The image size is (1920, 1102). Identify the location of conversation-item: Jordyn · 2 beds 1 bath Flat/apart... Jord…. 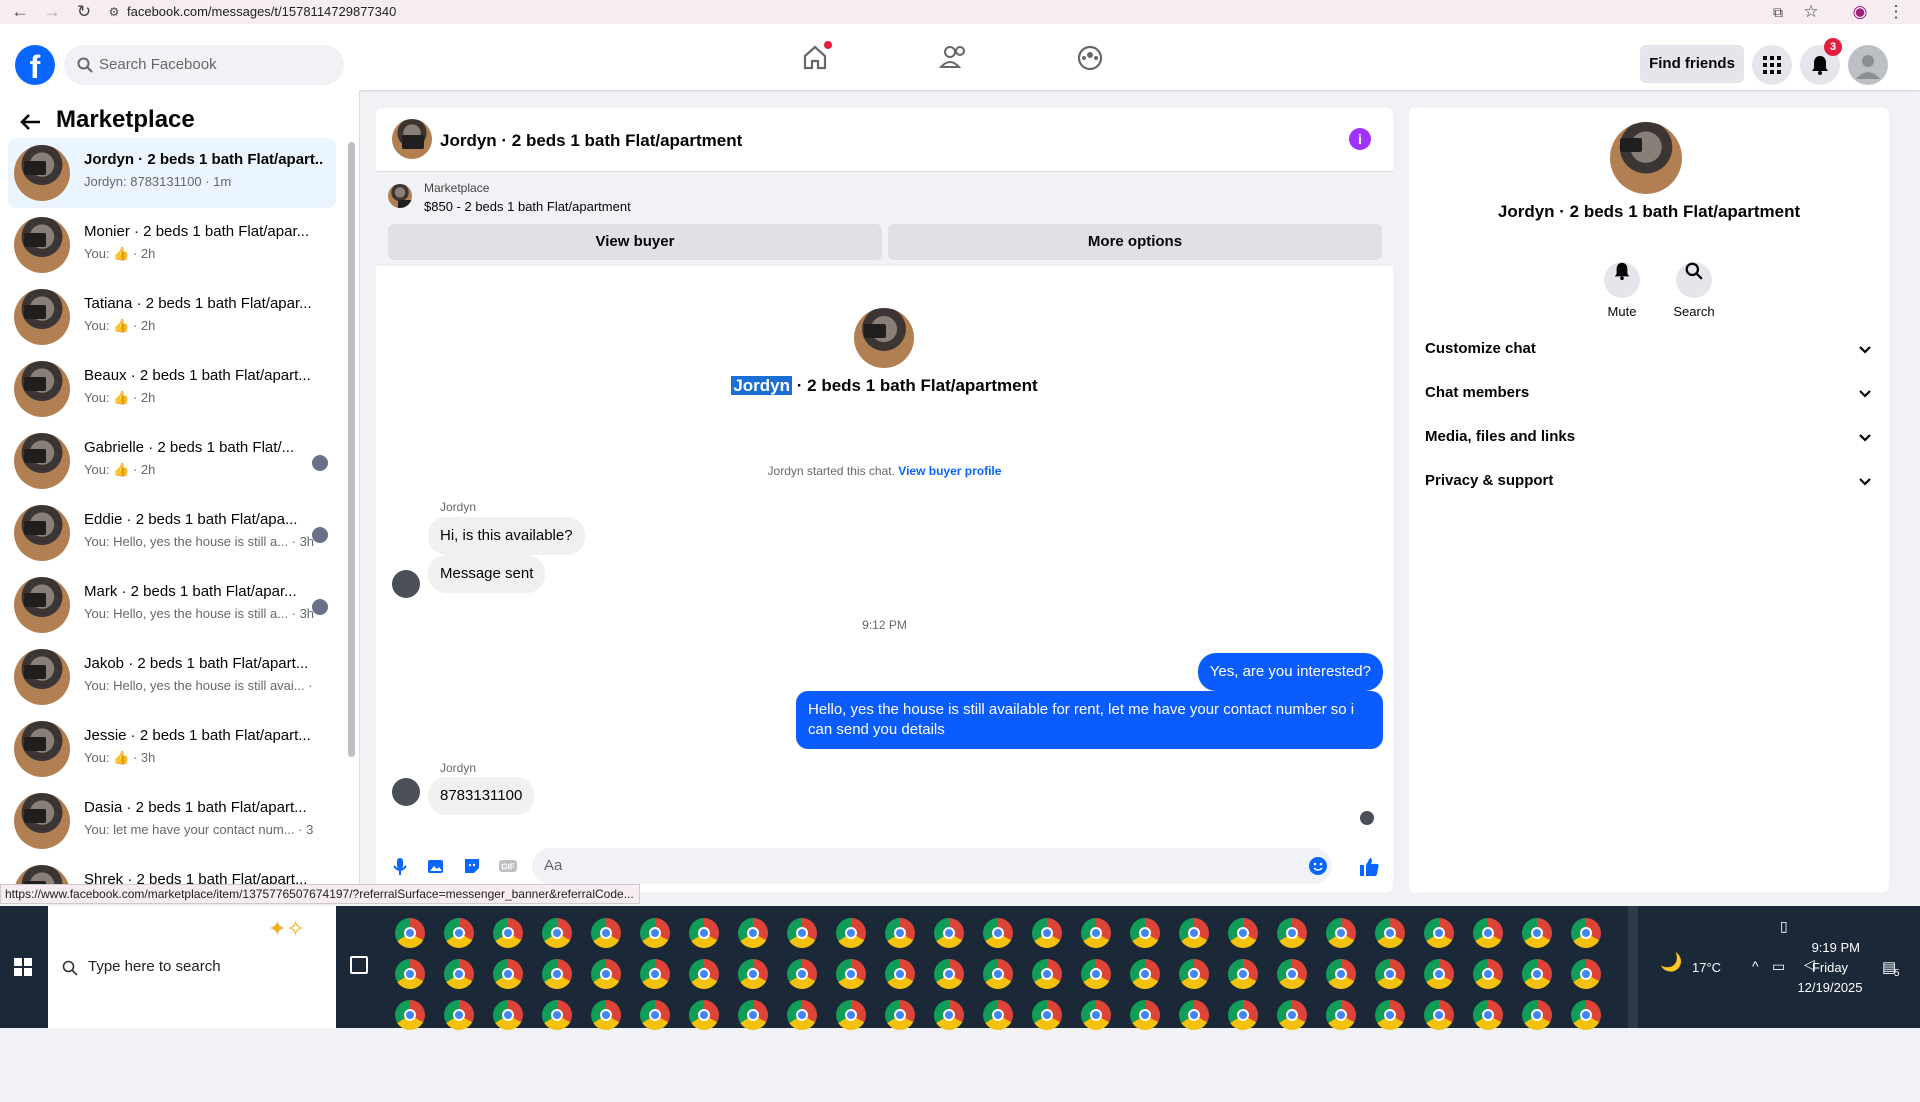
(172, 173).